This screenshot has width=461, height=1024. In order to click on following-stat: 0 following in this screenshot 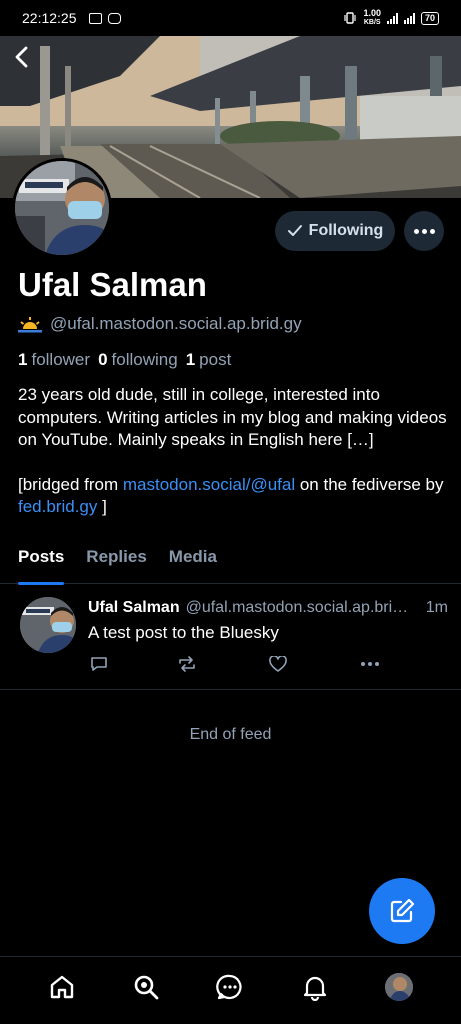, I will do `click(138, 360)`.